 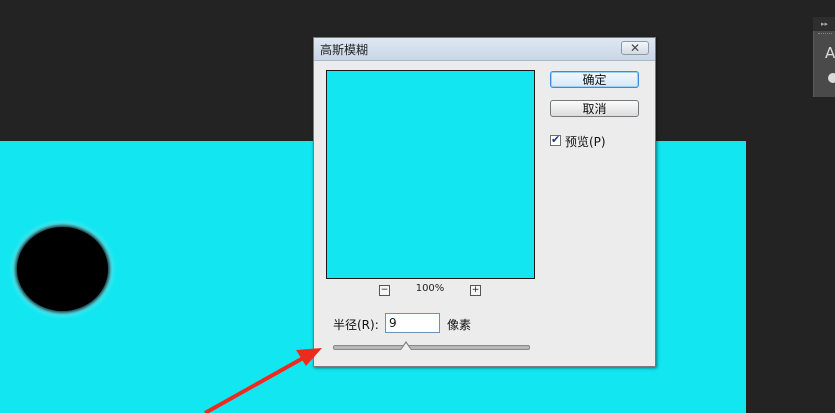 I want to click on brush-icon, so click(x=831, y=78).